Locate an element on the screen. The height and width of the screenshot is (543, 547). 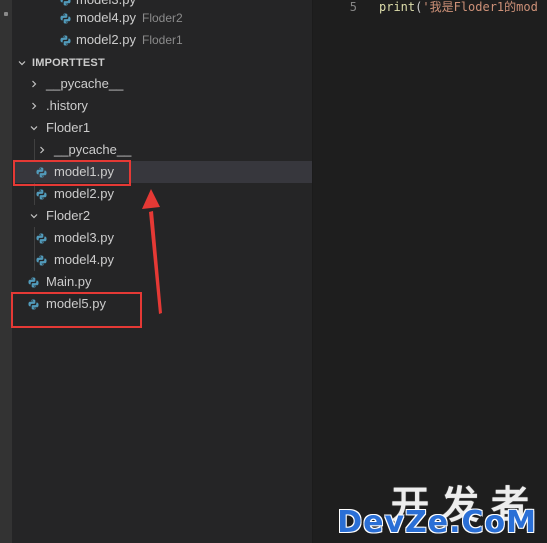
open-editor-label: model2.py is located at coordinates (106, 39).